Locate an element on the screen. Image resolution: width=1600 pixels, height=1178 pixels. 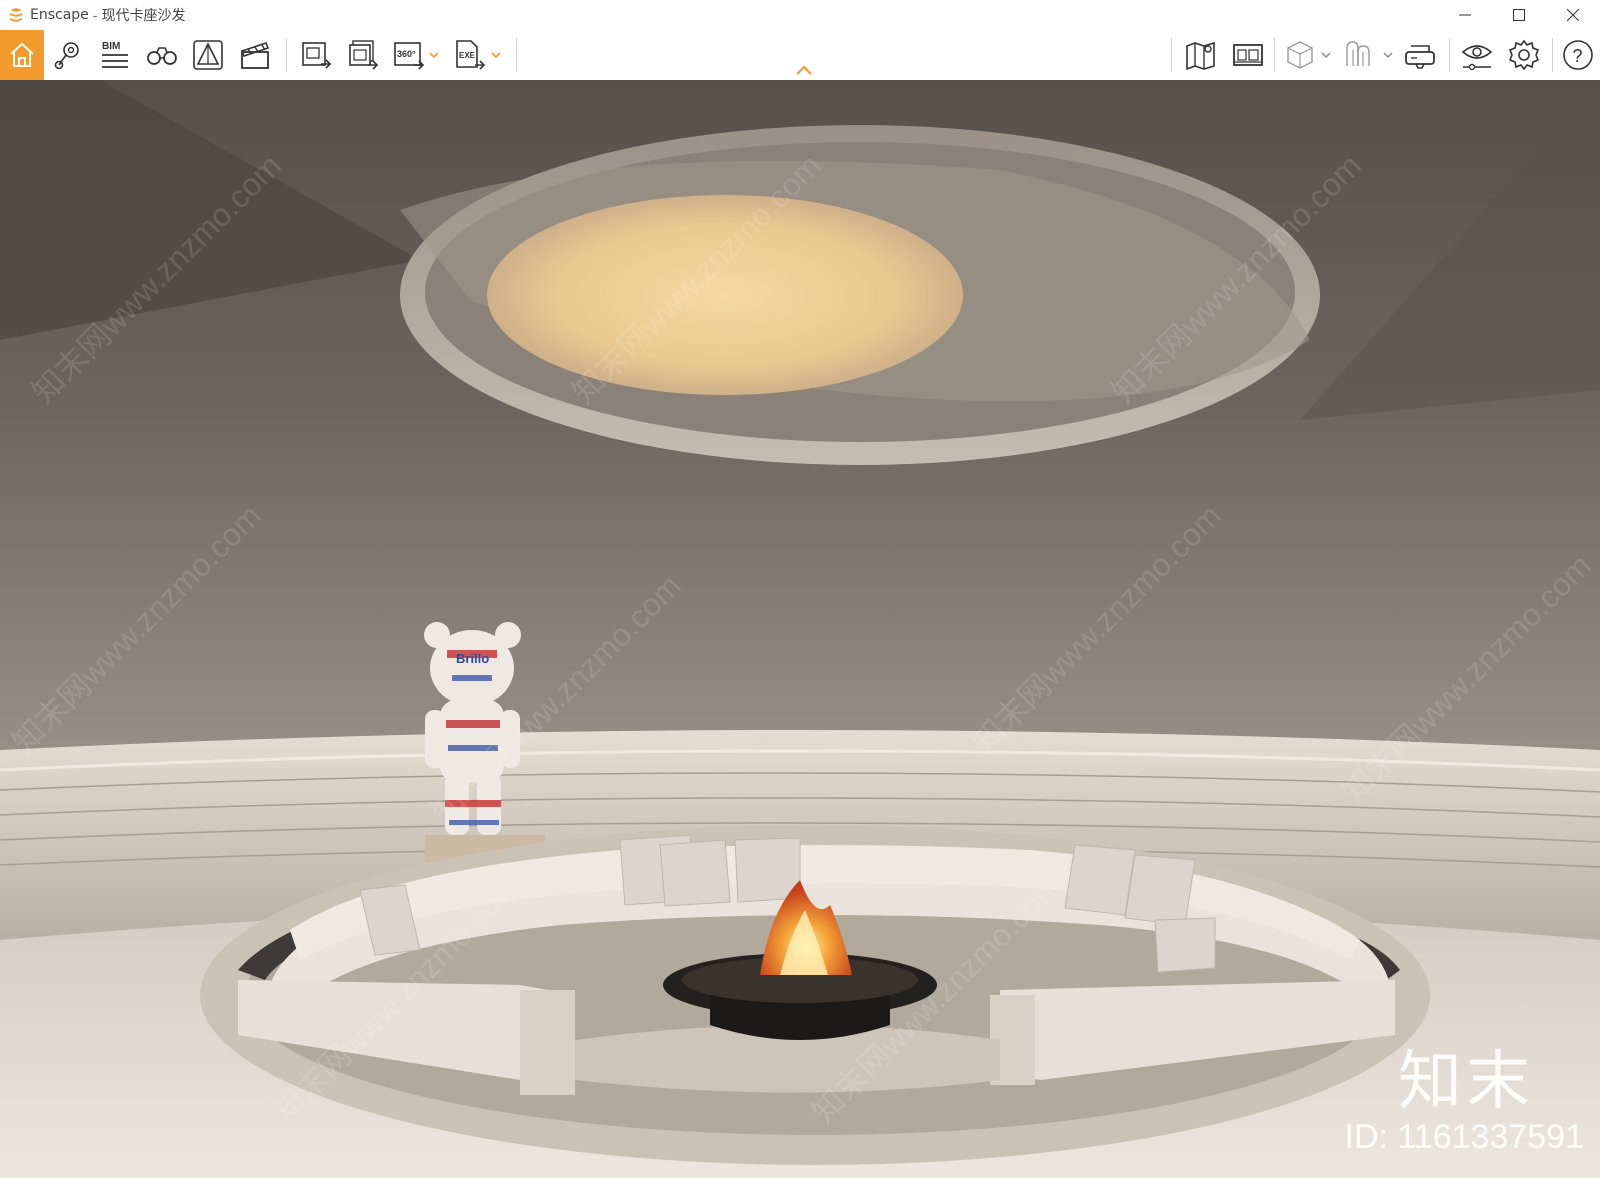
bim-label: BIM is located at coordinates (111, 46).